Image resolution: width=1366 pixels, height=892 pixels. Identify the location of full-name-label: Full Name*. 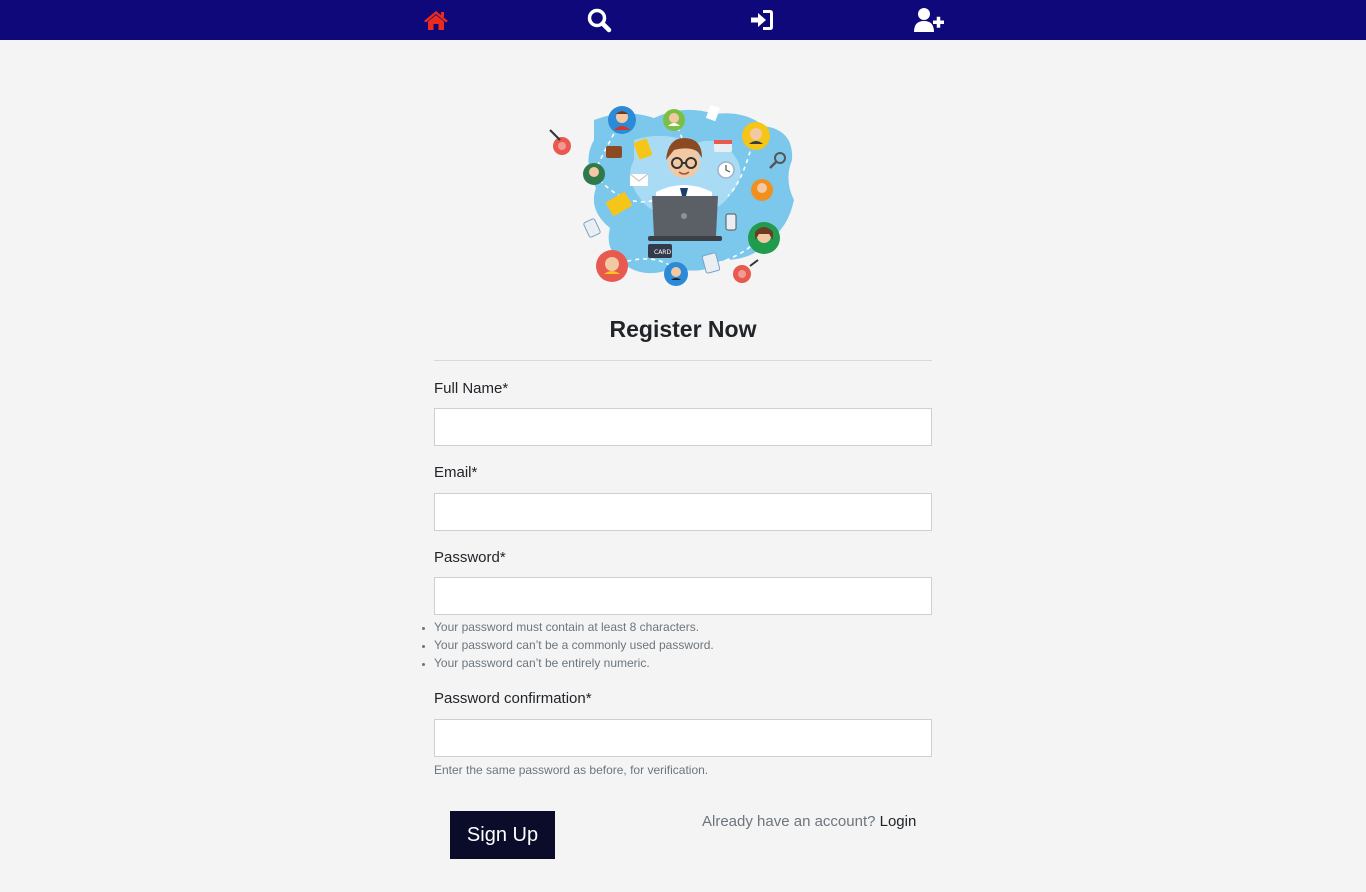
(471, 388).